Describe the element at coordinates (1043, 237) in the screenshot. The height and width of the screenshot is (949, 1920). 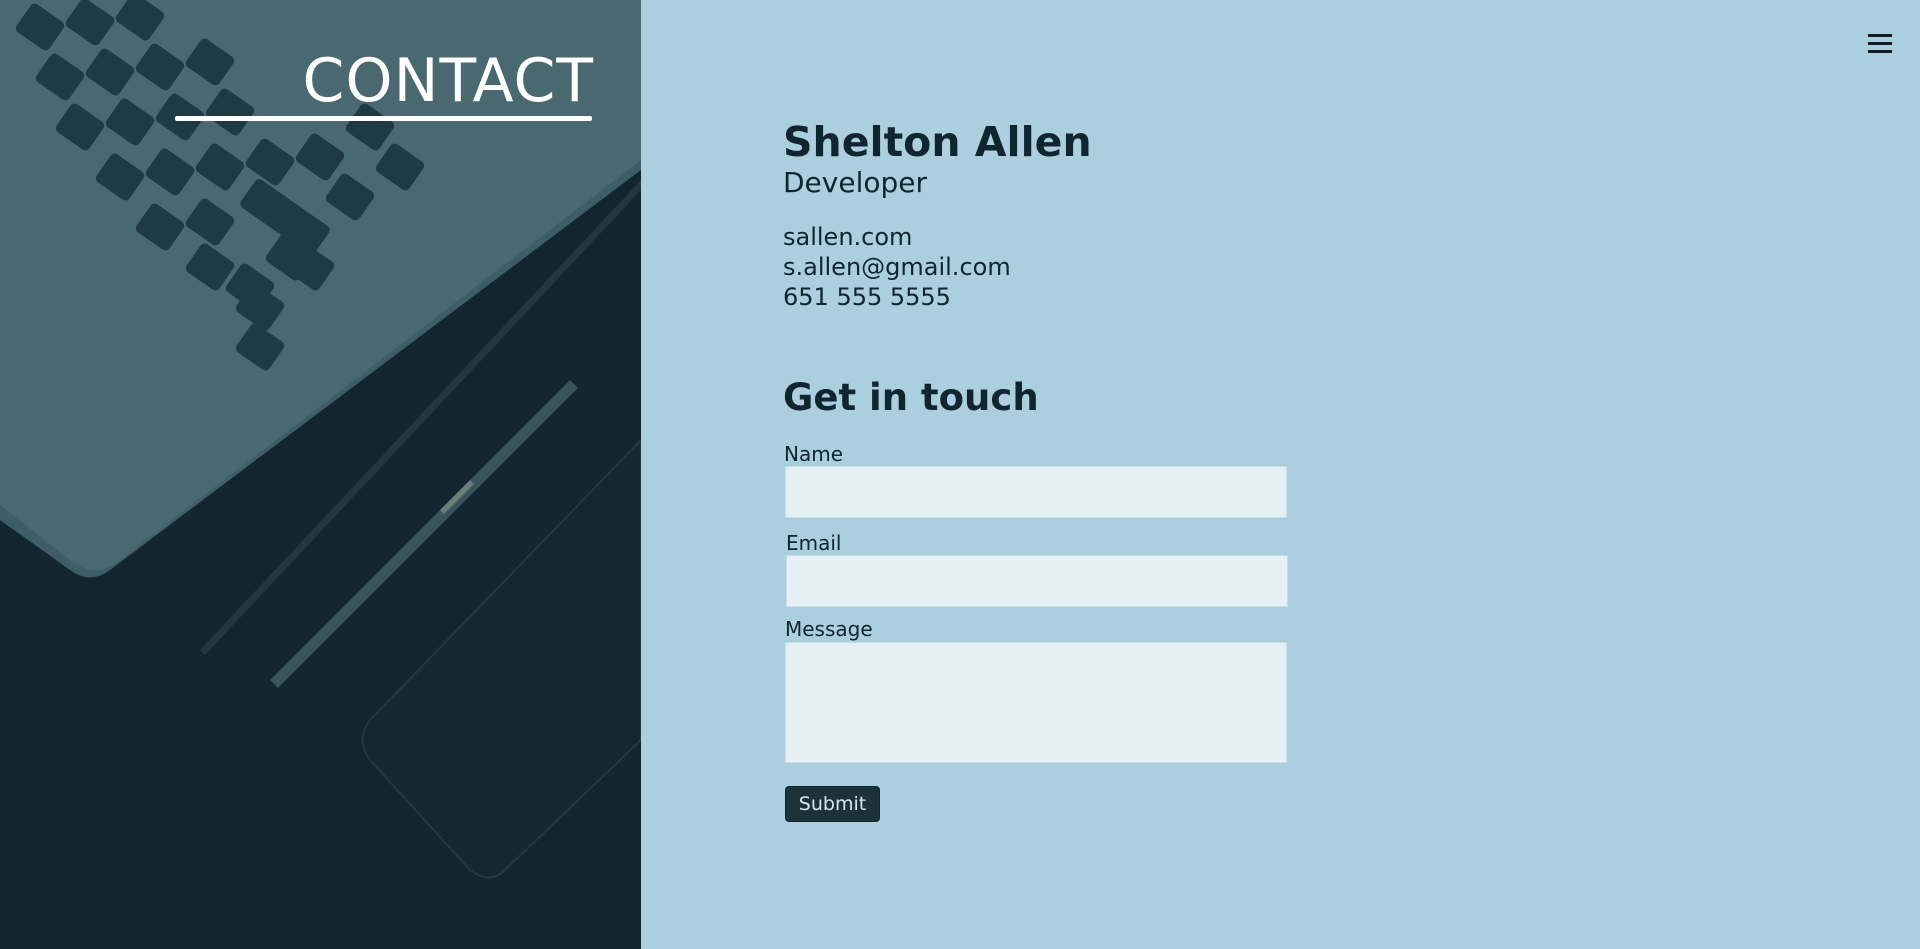
I see `website-link: sallen.com` at that location.